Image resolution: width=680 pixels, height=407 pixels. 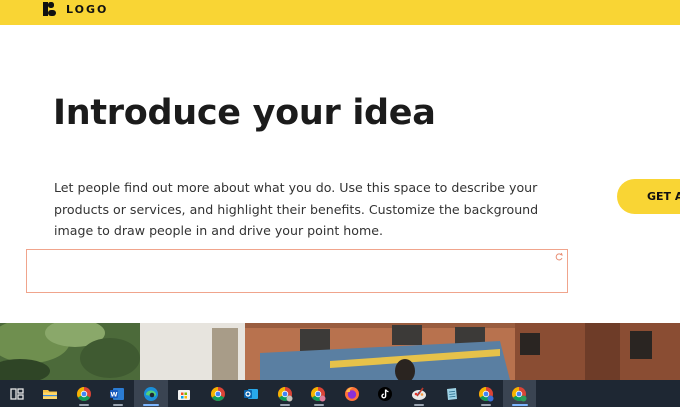 I want to click on firefox-icon, so click(x=351, y=393).